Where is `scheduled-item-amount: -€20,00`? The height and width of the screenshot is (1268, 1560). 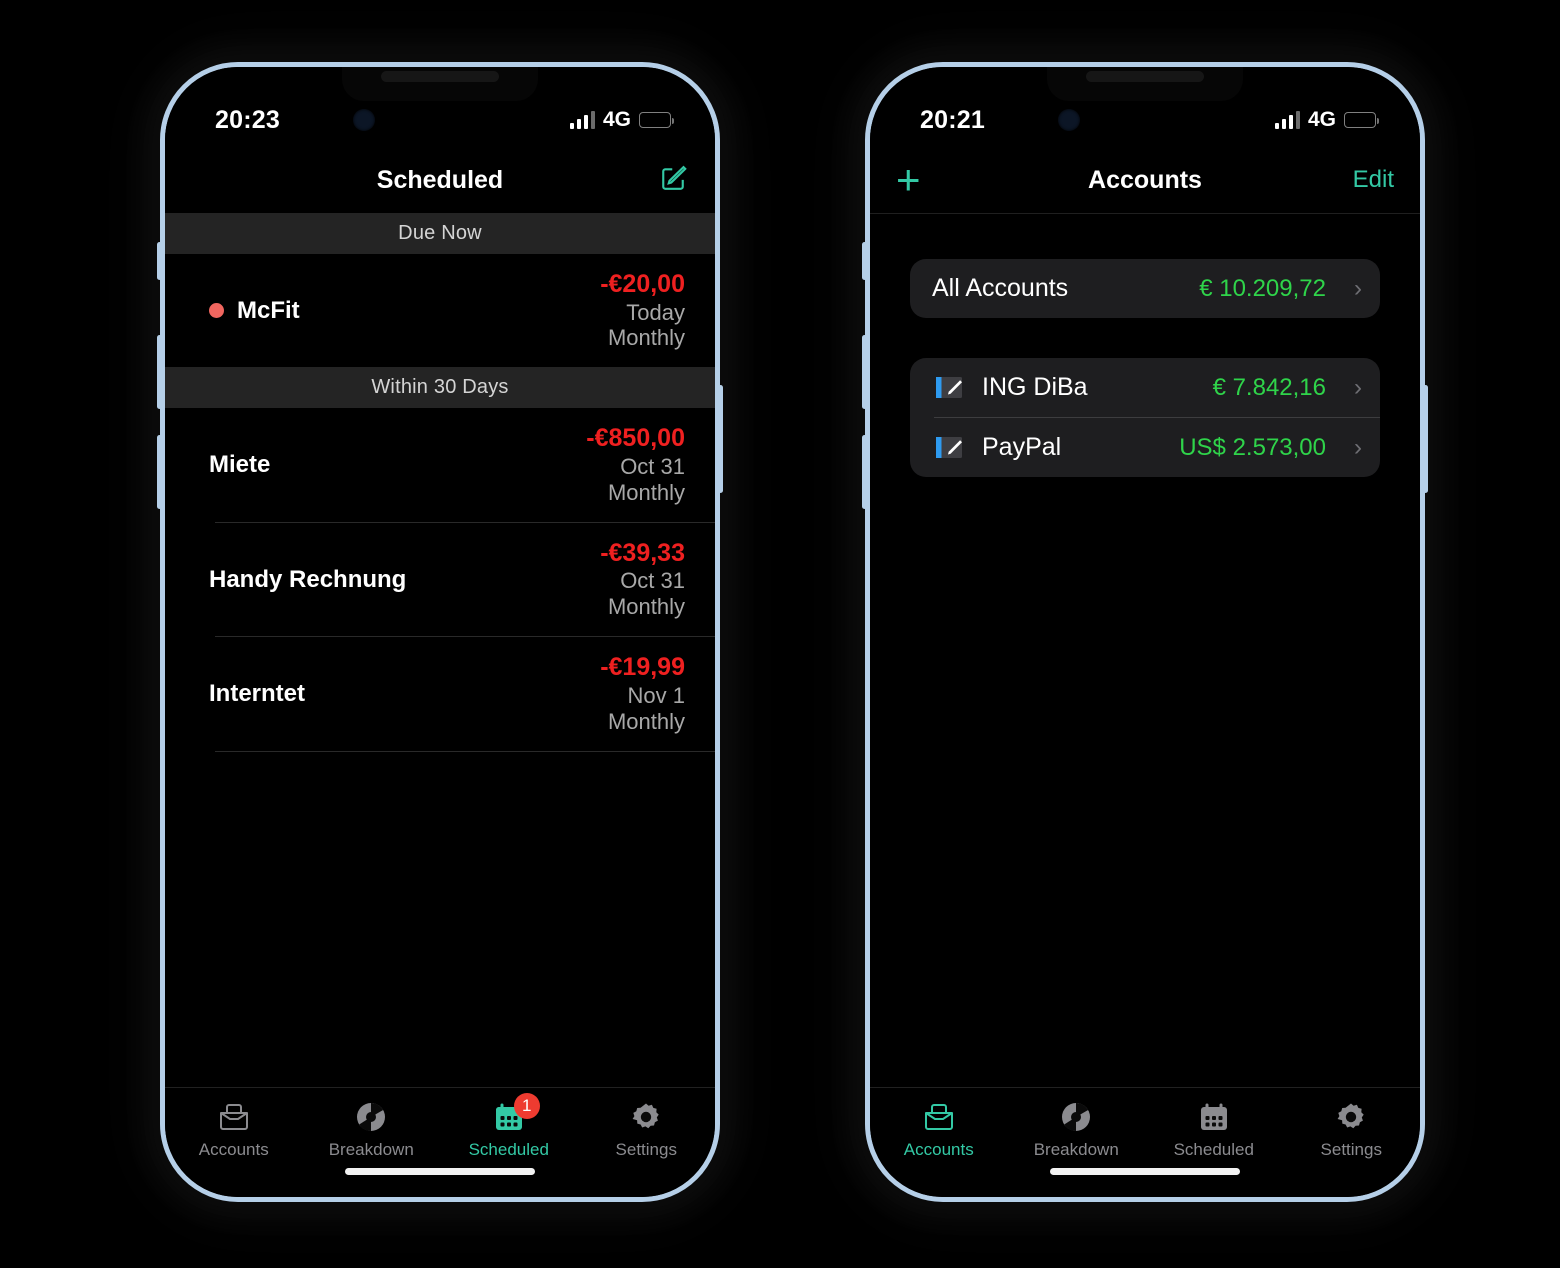
scheduled-item-amount: -€20,00 is located at coordinates (642, 284).